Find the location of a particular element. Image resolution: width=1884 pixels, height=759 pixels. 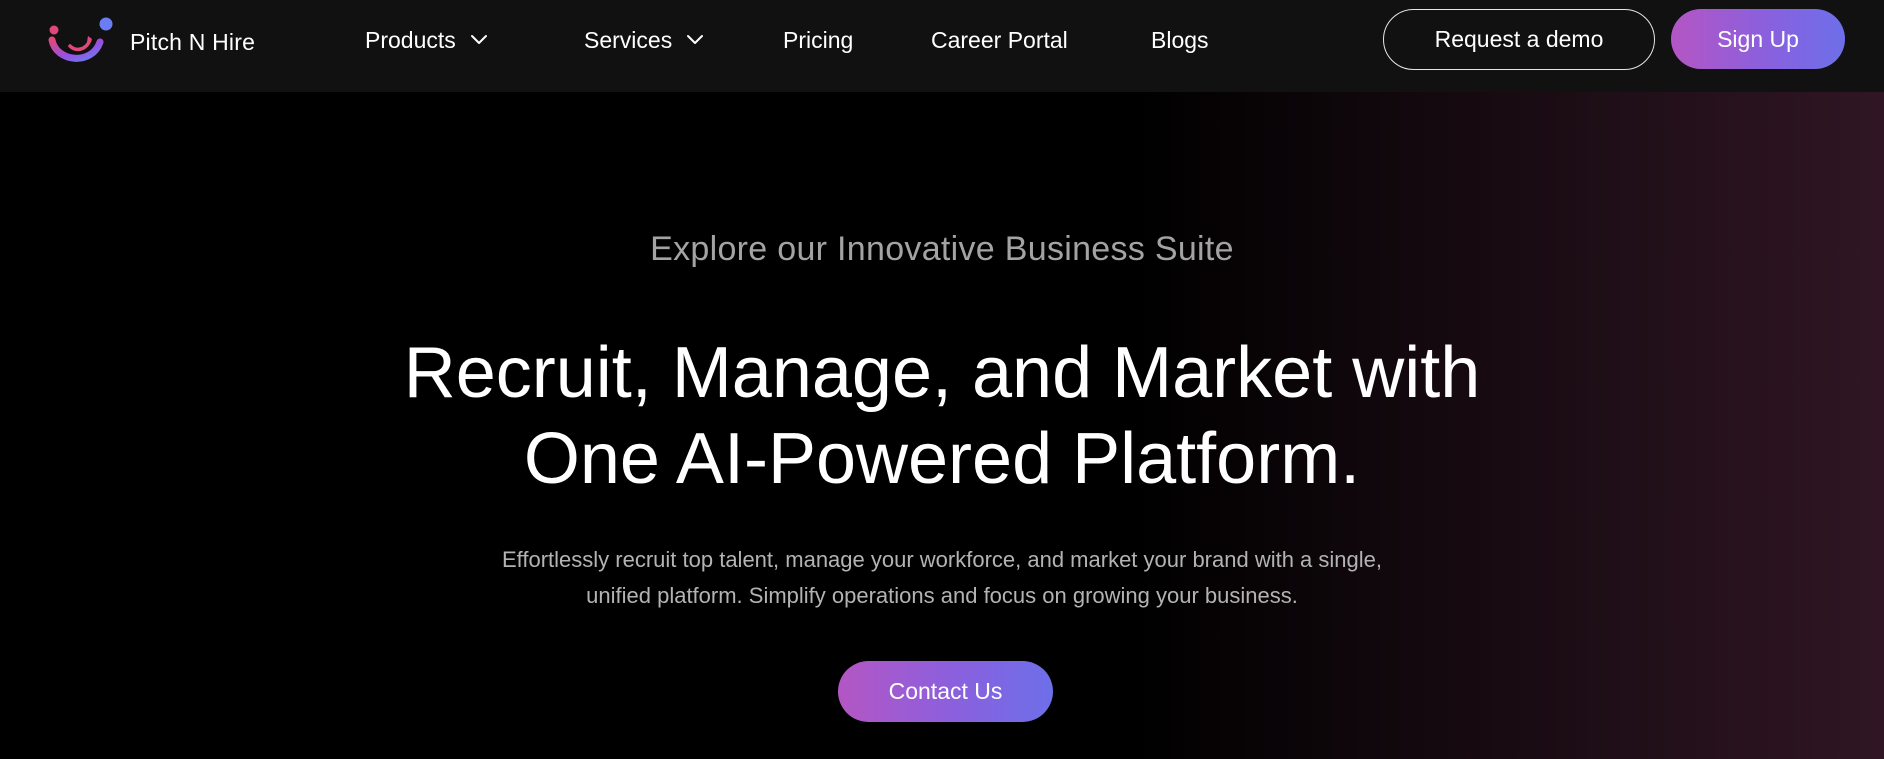

nav-item-label: Pricing is located at coordinates (818, 39).